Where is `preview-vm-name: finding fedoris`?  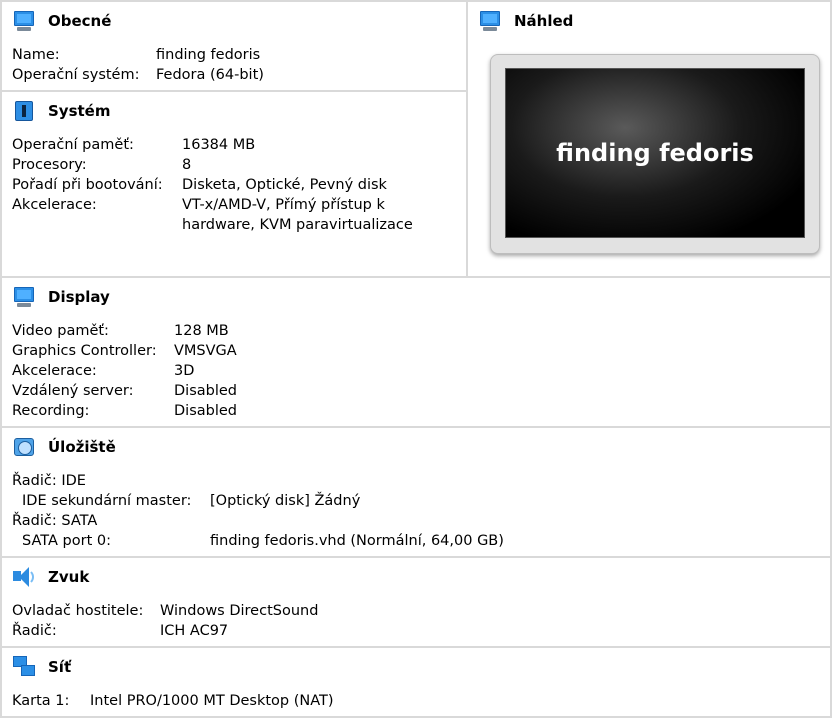
preview-vm-name: finding fedoris is located at coordinates (655, 153).